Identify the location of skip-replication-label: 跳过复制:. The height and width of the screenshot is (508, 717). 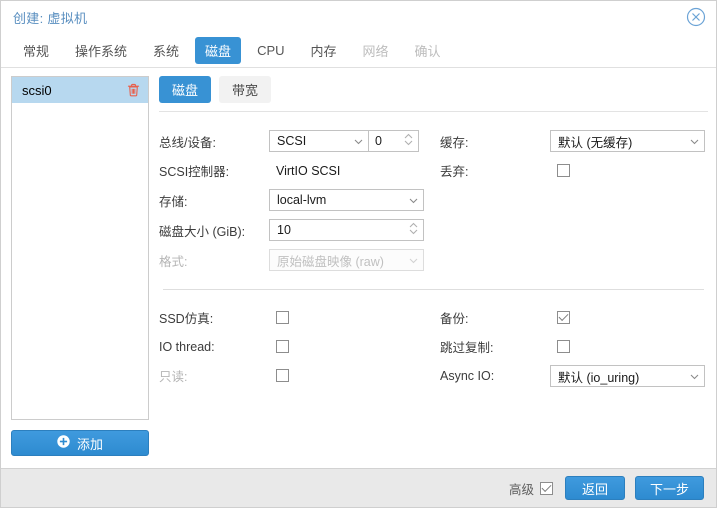
(467, 348).